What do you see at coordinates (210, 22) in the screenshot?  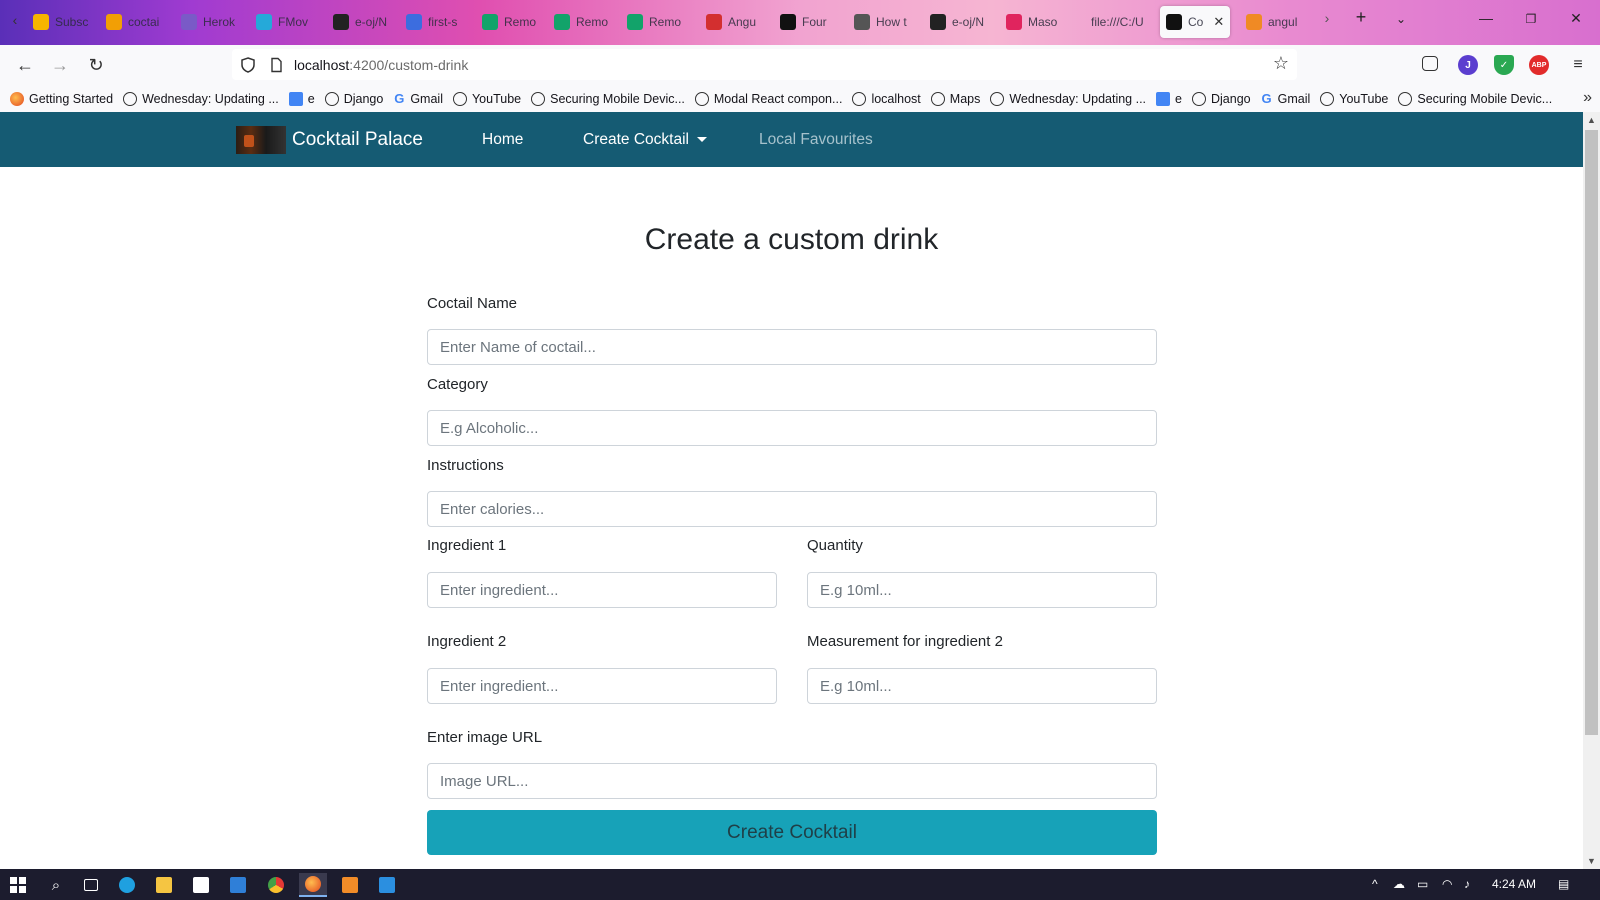 I see `browser-tab: Herok` at bounding box center [210, 22].